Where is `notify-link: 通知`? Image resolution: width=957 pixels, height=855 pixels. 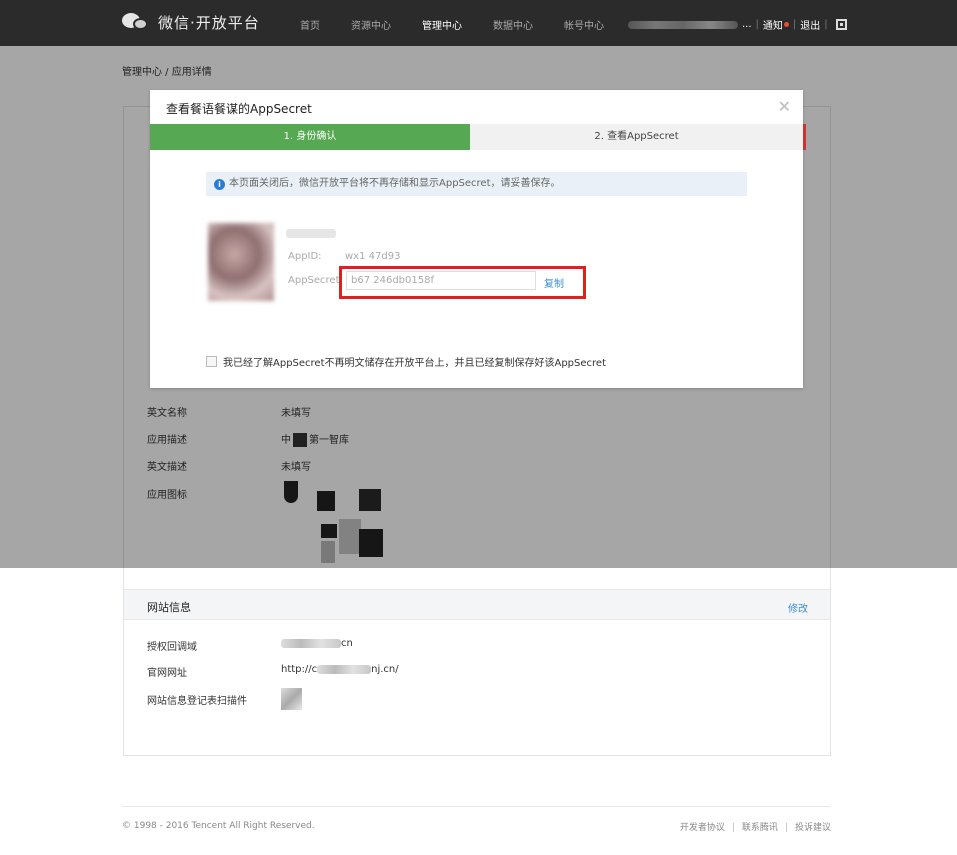
notify-link: 通知 is located at coordinates (773, 24).